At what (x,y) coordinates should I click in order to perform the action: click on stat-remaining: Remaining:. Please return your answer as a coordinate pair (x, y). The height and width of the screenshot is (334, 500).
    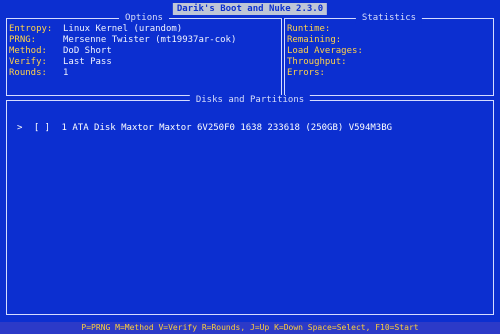
    Looking at the image, I should click on (314, 40).